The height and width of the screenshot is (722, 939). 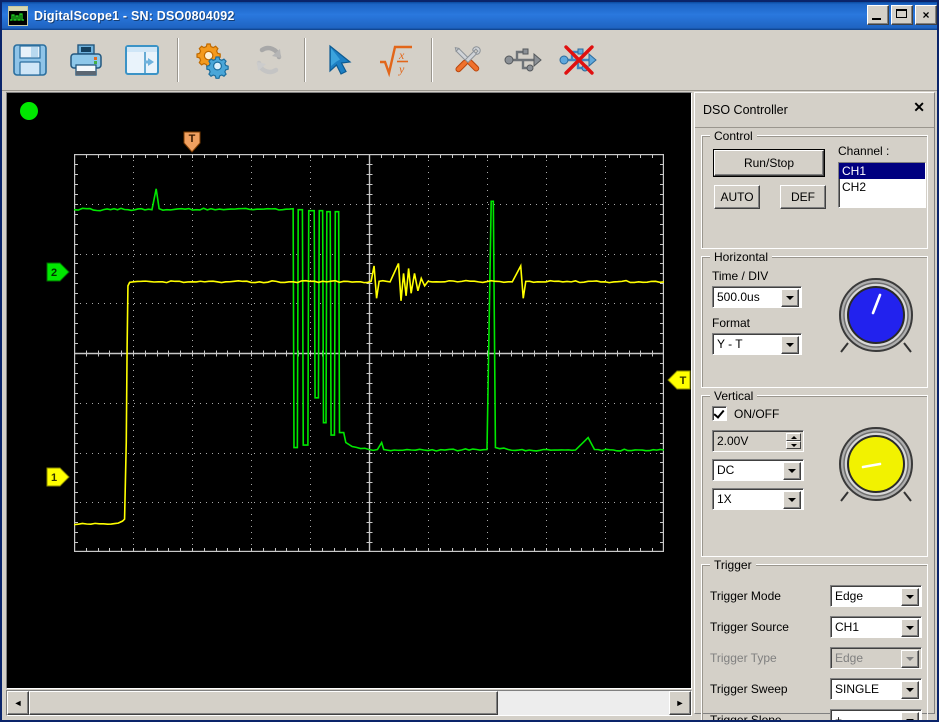 What do you see at coordinates (737, 197) in the screenshot?
I see `auto-button: AUTO` at bounding box center [737, 197].